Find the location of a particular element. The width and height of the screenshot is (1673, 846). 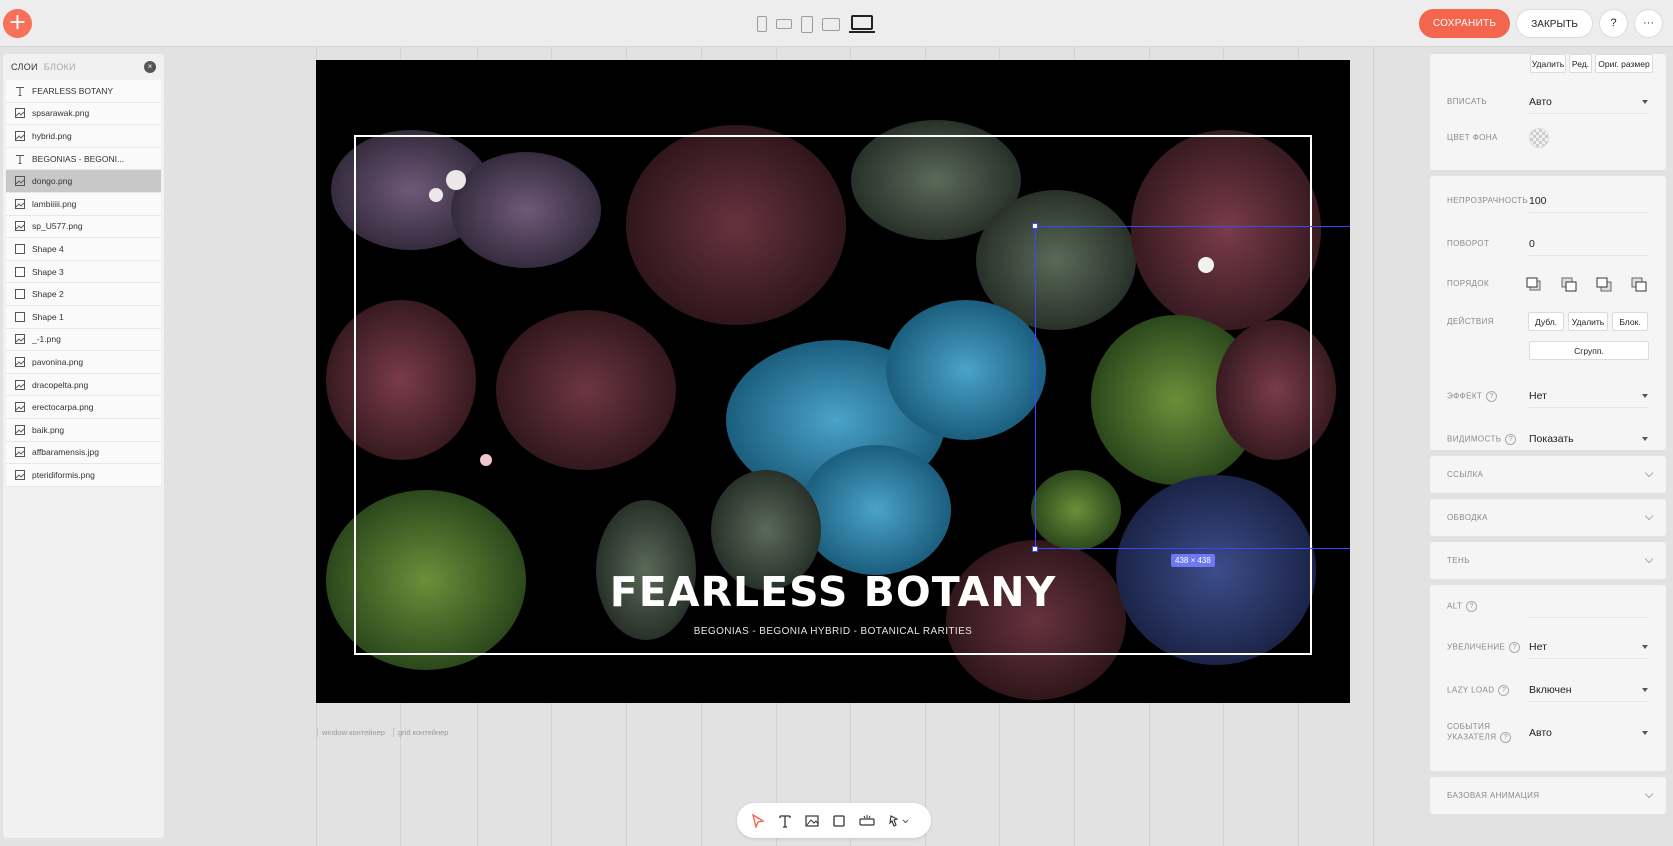

image-tool-icon is located at coordinates (812, 821).